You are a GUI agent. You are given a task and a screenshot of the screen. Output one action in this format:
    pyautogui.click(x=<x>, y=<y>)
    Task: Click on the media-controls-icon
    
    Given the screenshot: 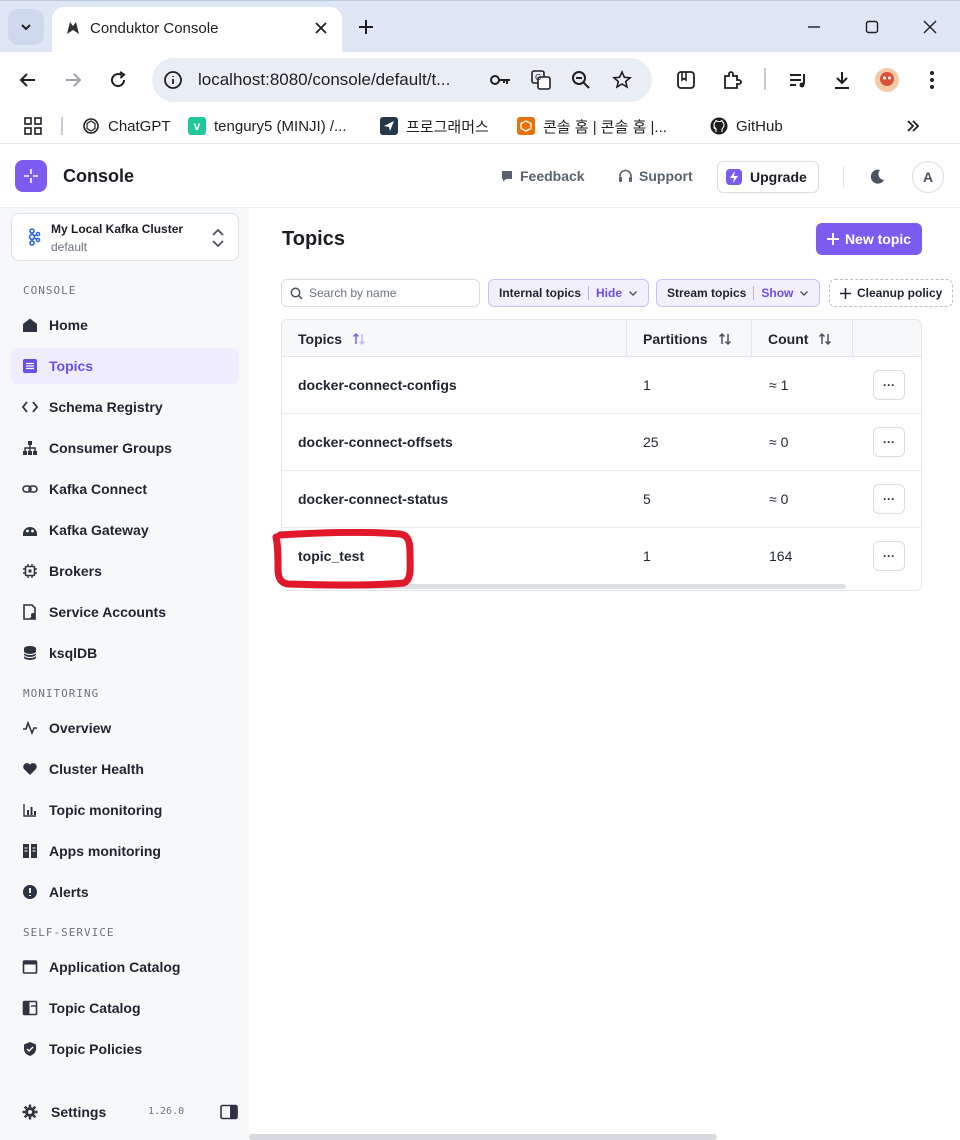 What is the action you would take?
    pyautogui.click(x=798, y=80)
    